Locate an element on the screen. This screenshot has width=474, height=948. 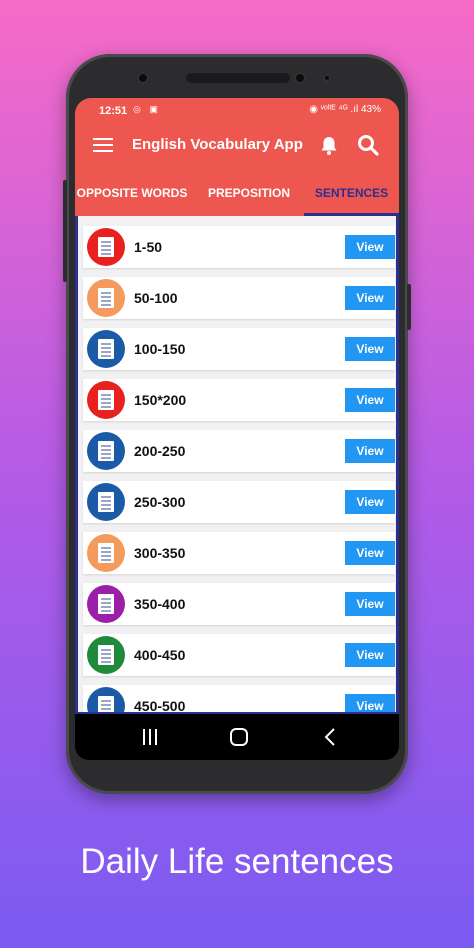
proximity-sensor-icon is located at coordinates (327, 78).